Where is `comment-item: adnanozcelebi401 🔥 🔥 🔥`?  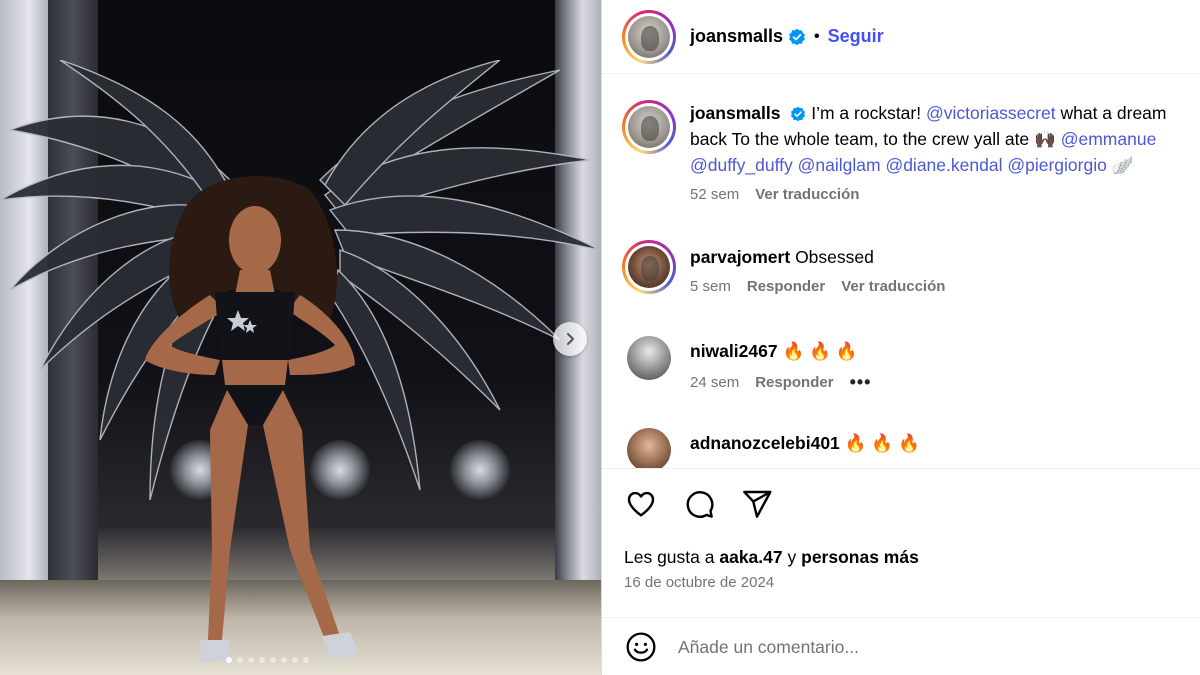
comment-item: adnanozcelebi401 🔥 🔥 🔥 is located at coordinates (911, 448).